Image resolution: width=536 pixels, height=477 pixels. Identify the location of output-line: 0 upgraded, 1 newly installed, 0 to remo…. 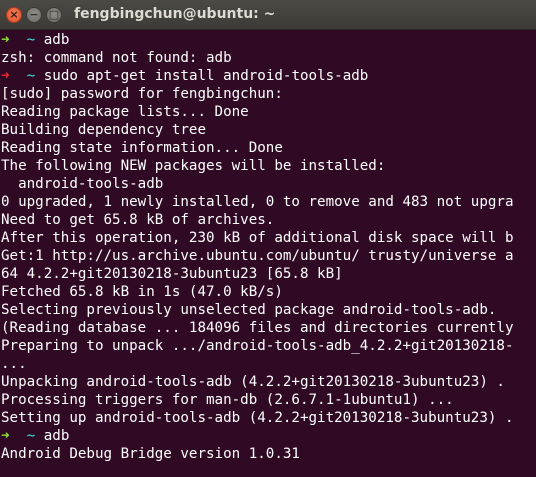
(257, 202).